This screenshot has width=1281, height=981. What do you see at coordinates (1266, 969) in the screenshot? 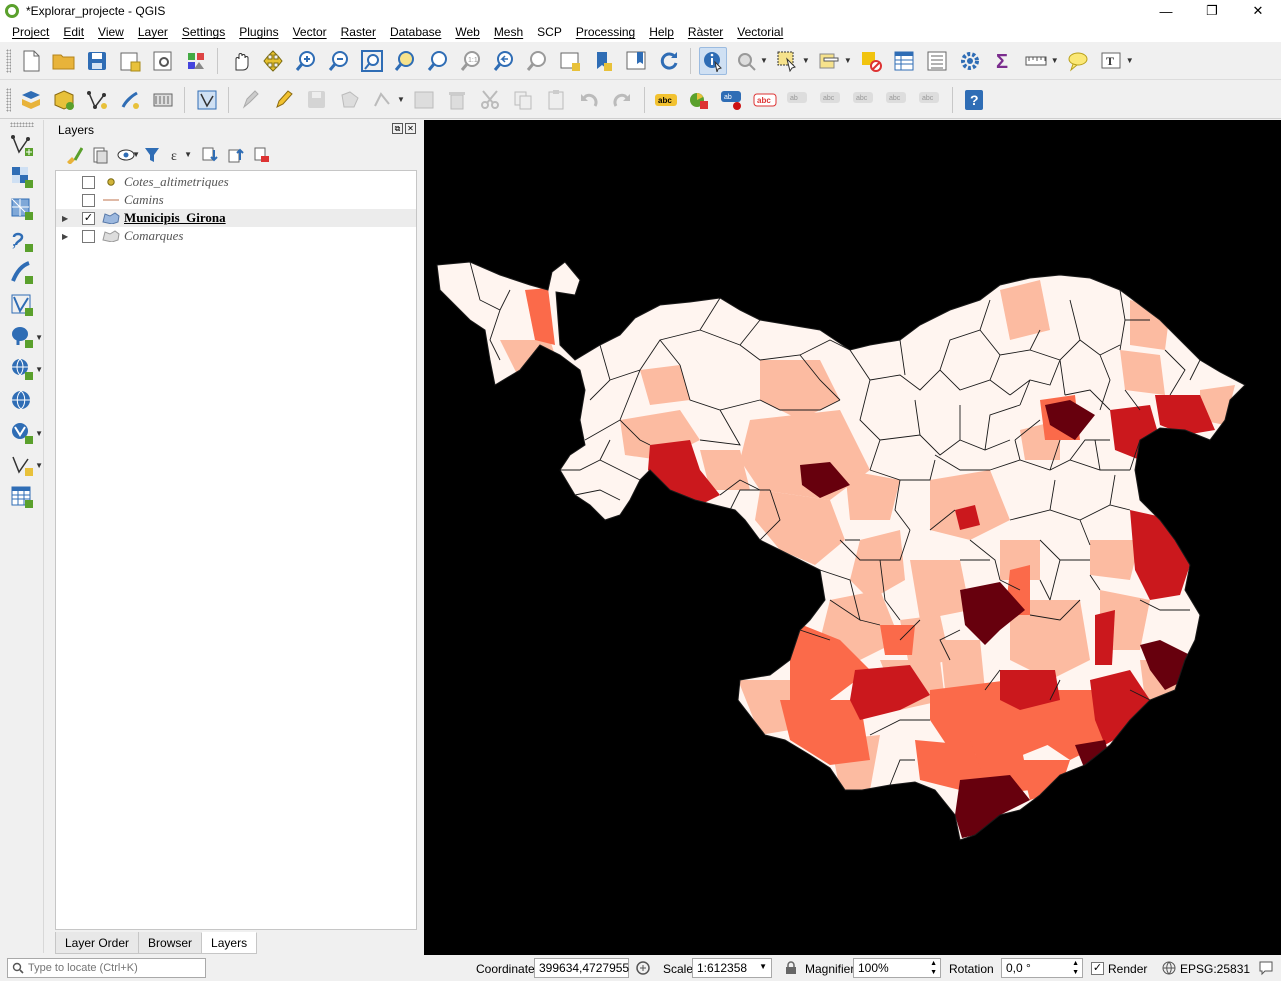
I see `messages-icon` at bounding box center [1266, 969].